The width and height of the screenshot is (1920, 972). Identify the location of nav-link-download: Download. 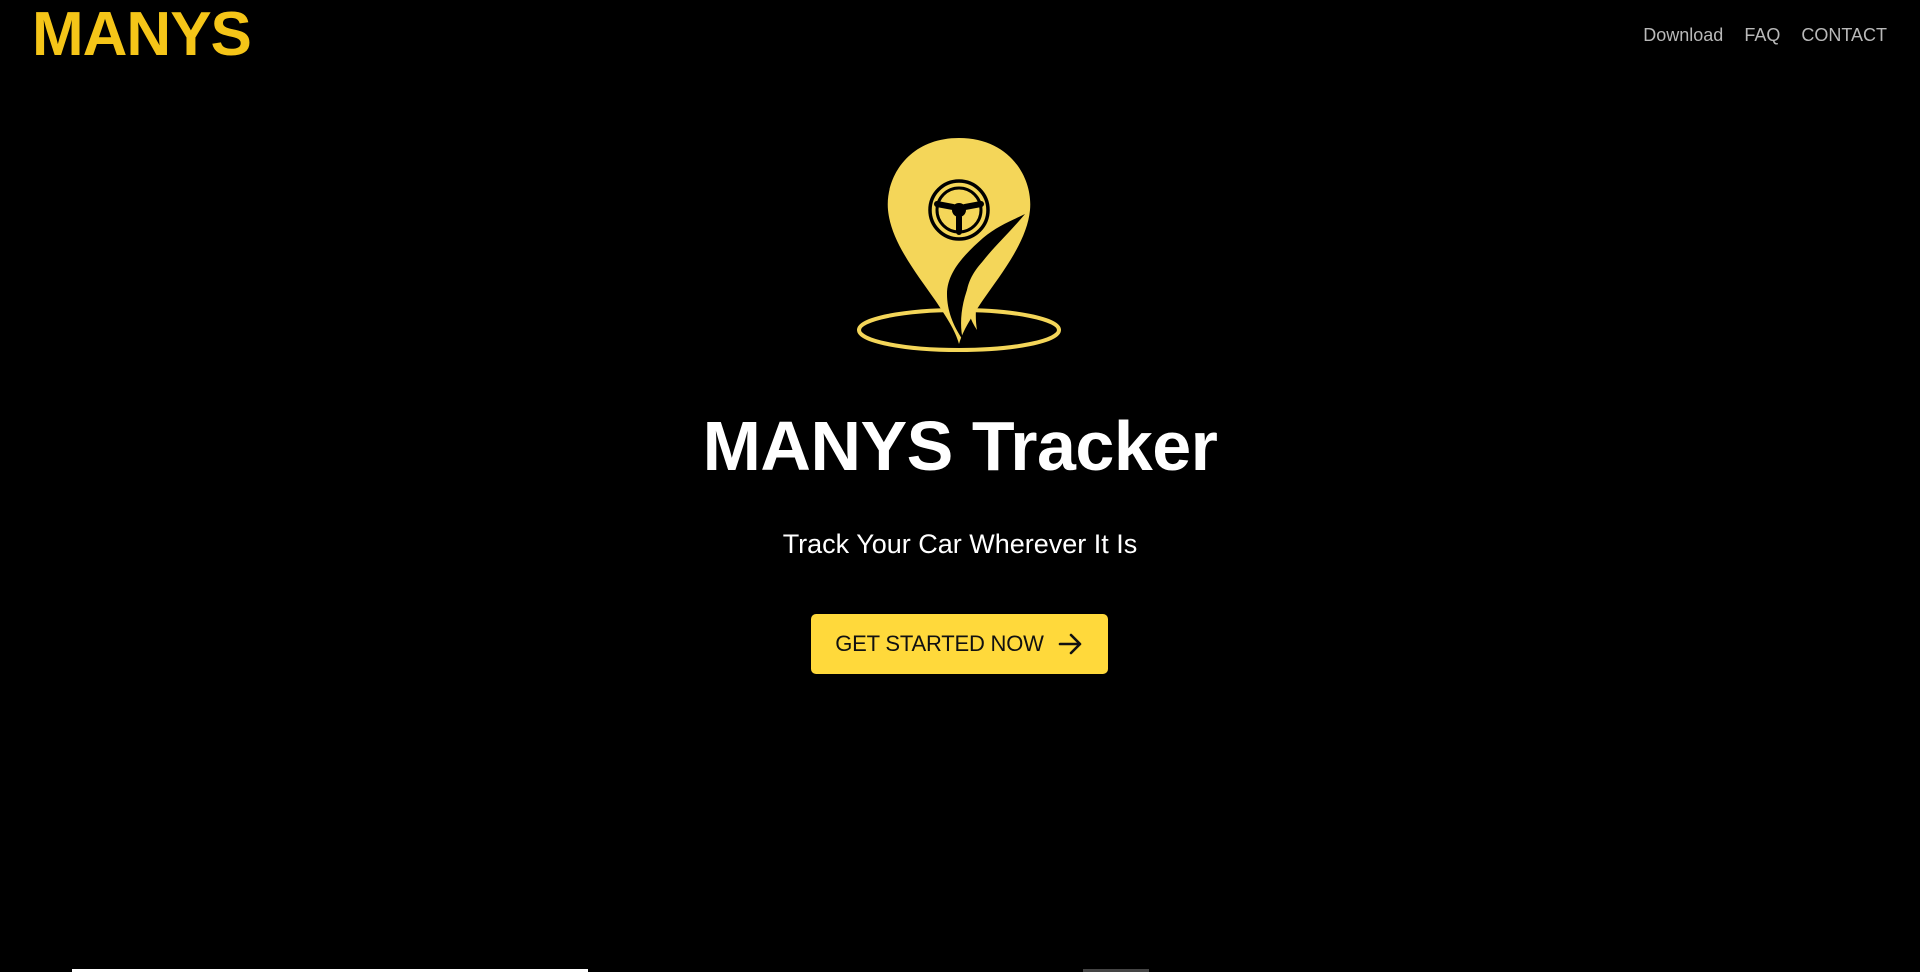
(1683, 35).